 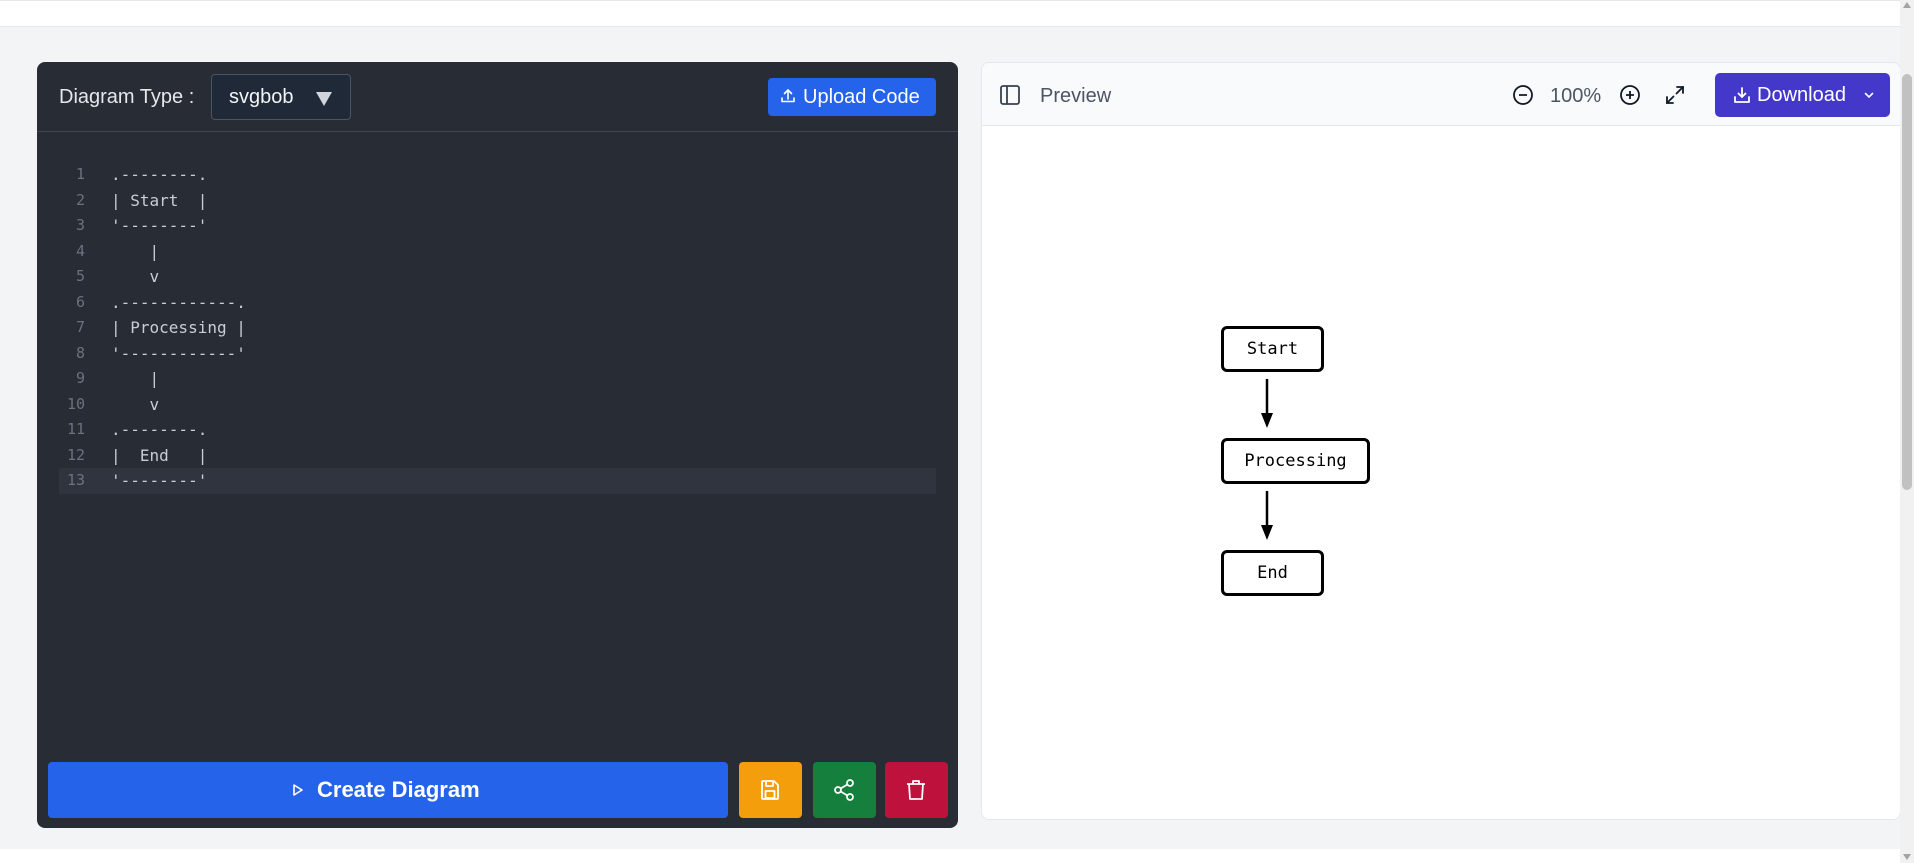 I want to click on line-text: | End |, so click(x=159, y=455).